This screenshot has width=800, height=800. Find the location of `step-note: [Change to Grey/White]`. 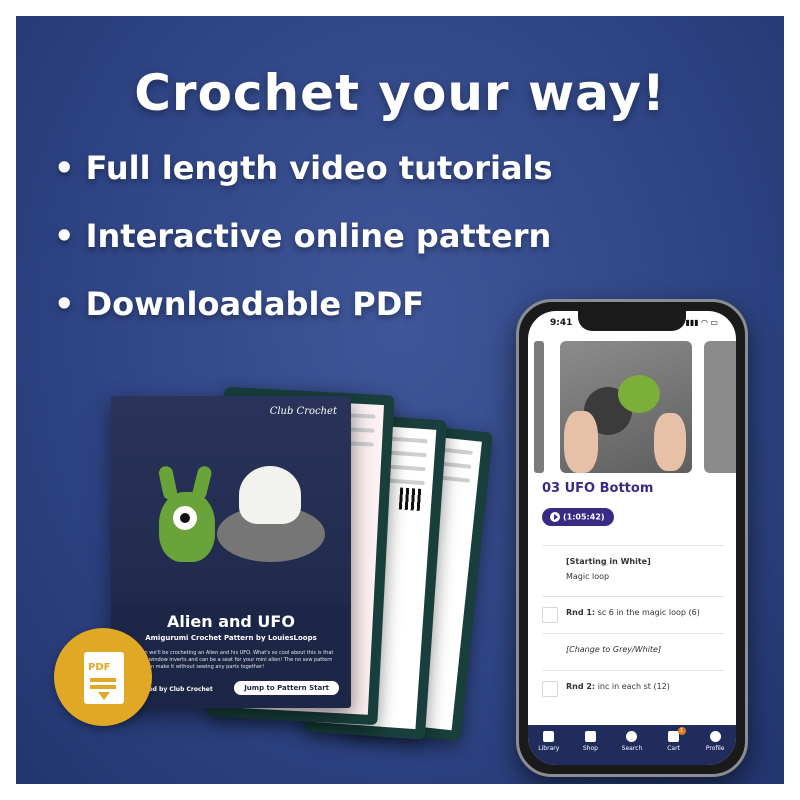

step-note: [Change to Grey/White] is located at coordinates (614, 649).